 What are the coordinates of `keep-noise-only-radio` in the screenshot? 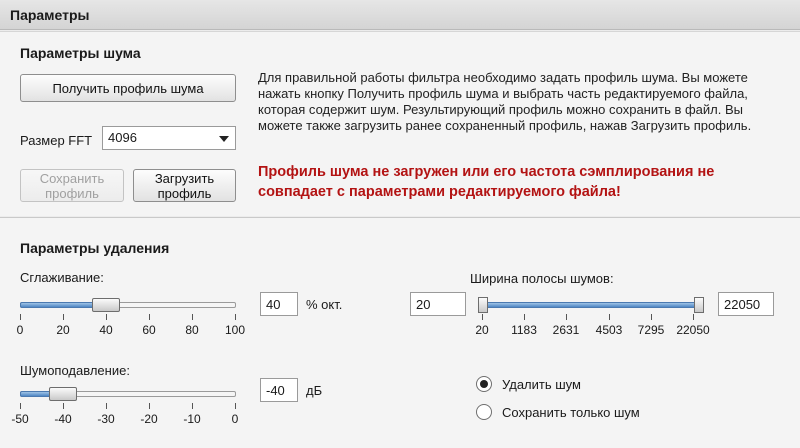 It's located at (484, 412).